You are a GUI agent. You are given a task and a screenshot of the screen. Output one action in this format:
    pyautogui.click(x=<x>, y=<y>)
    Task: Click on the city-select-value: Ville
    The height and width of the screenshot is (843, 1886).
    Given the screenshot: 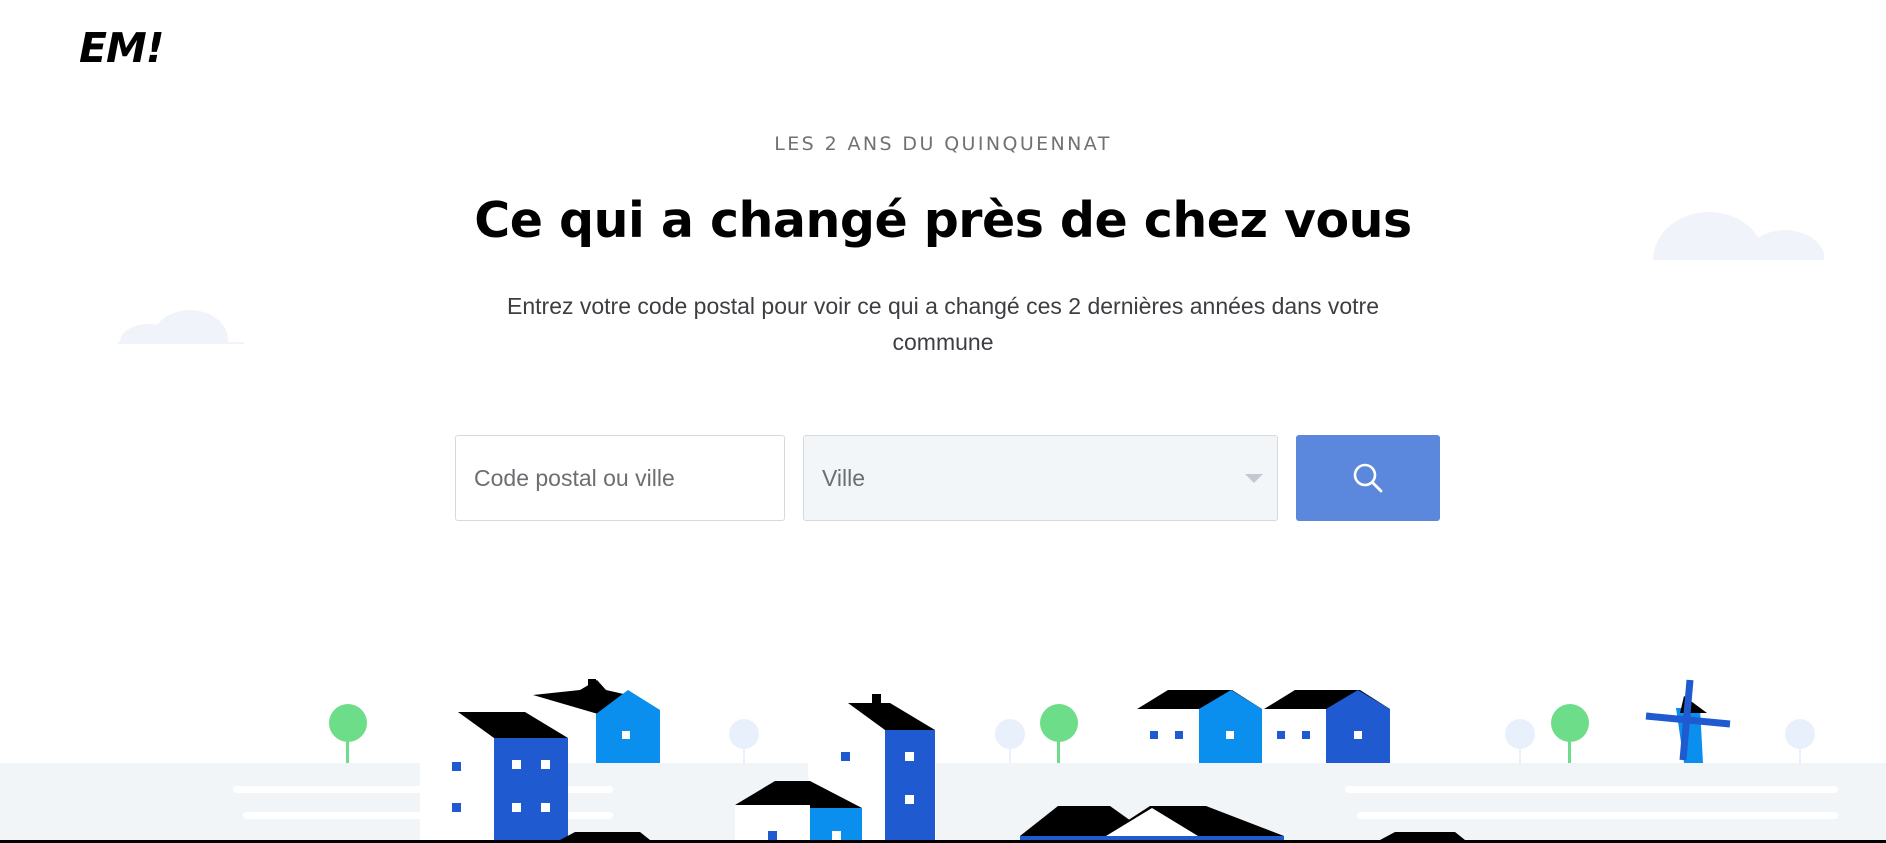 What is the action you would take?
    pyautogui.click(x=844, y=478)
    